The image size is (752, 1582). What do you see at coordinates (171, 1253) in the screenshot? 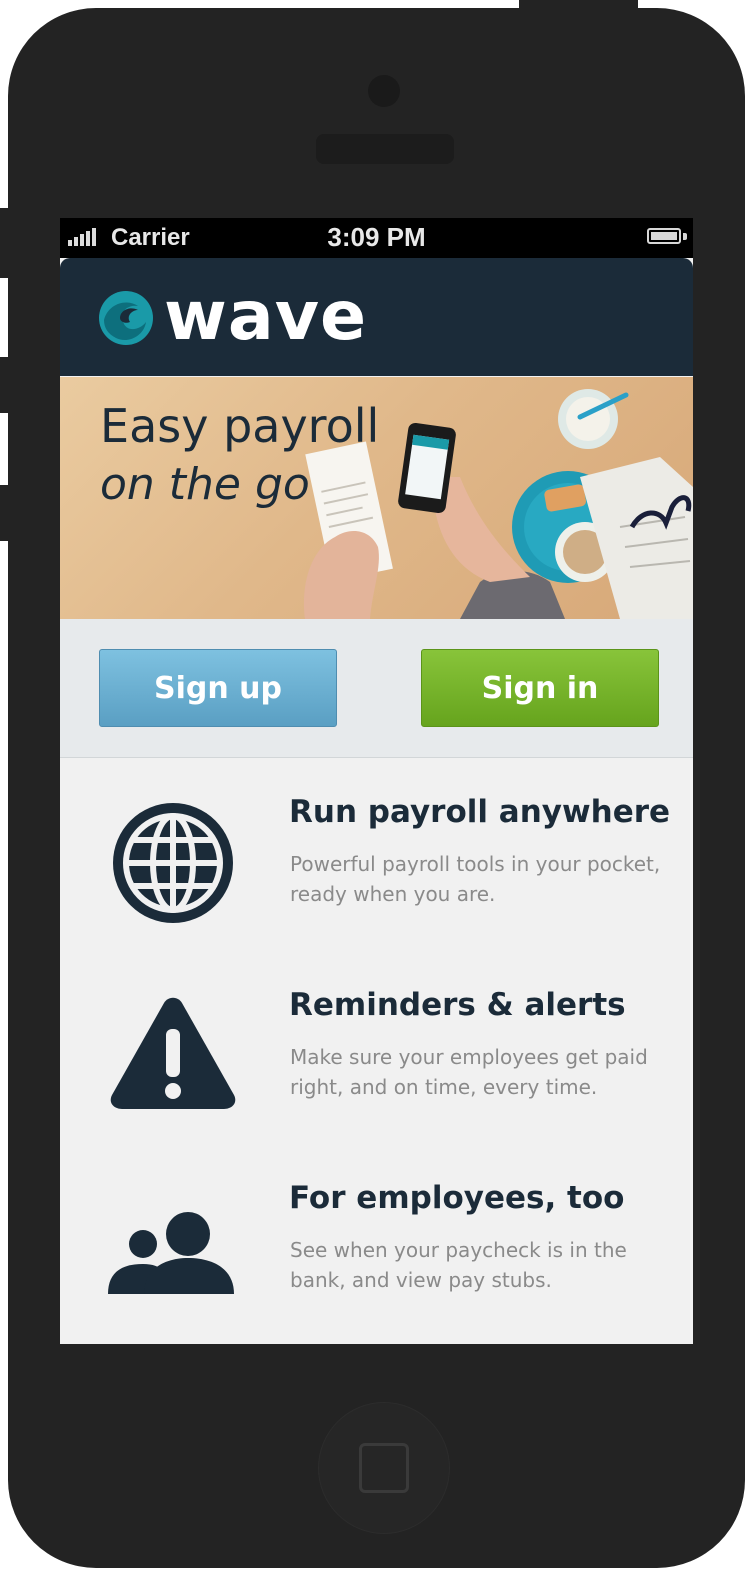
I see `people-icon` at bounding box center [171, 1253].